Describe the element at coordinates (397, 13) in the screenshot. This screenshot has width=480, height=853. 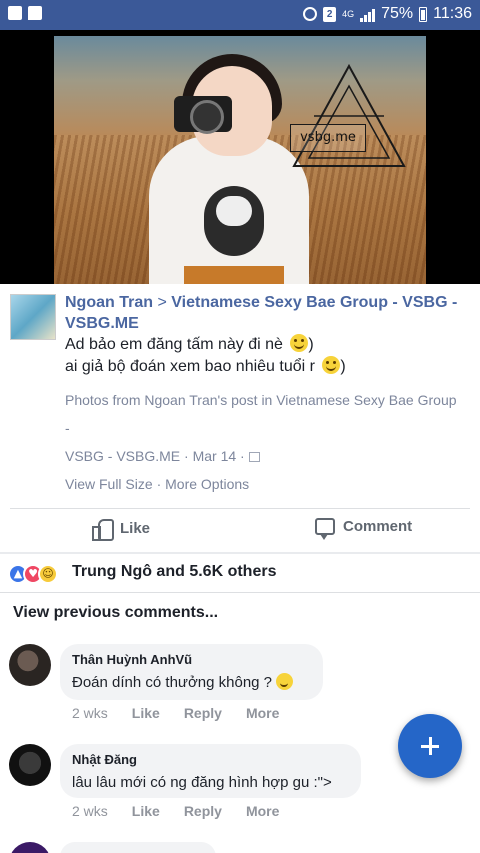
I see `battery-percent: 75%` at that location.